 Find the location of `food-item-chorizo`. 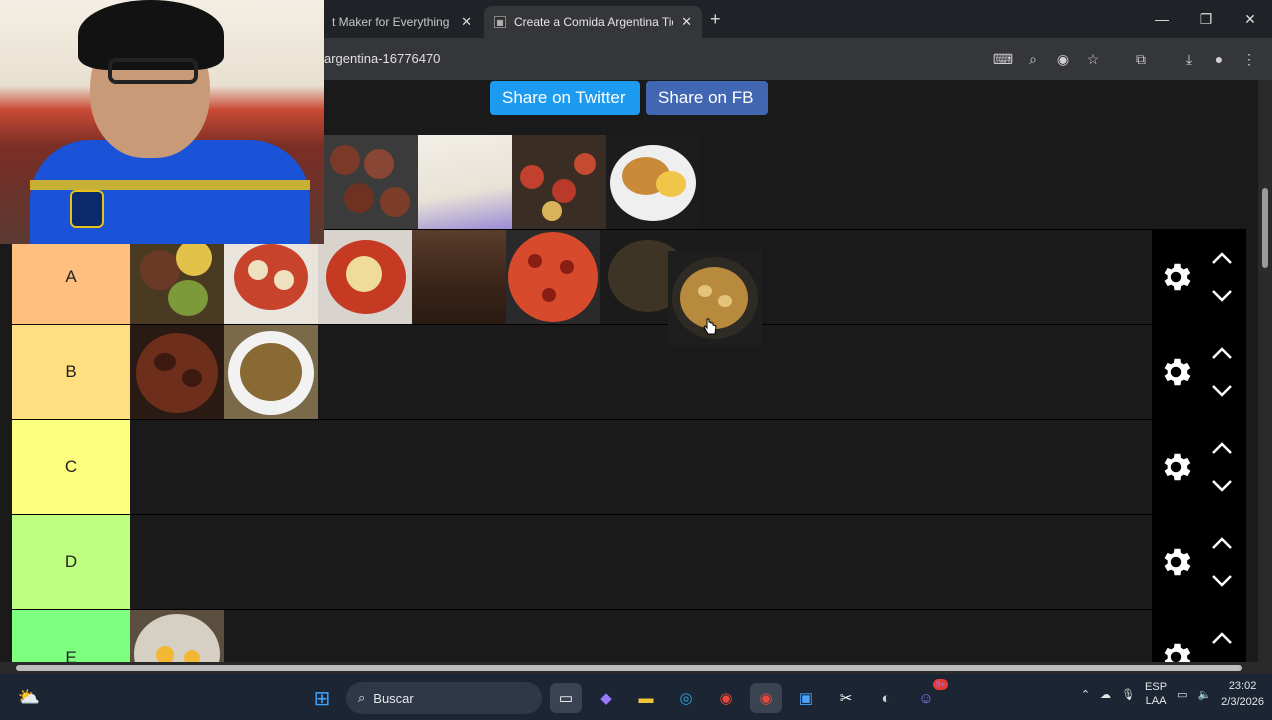

food-item-chorizo is located at coordinates (371, 182).